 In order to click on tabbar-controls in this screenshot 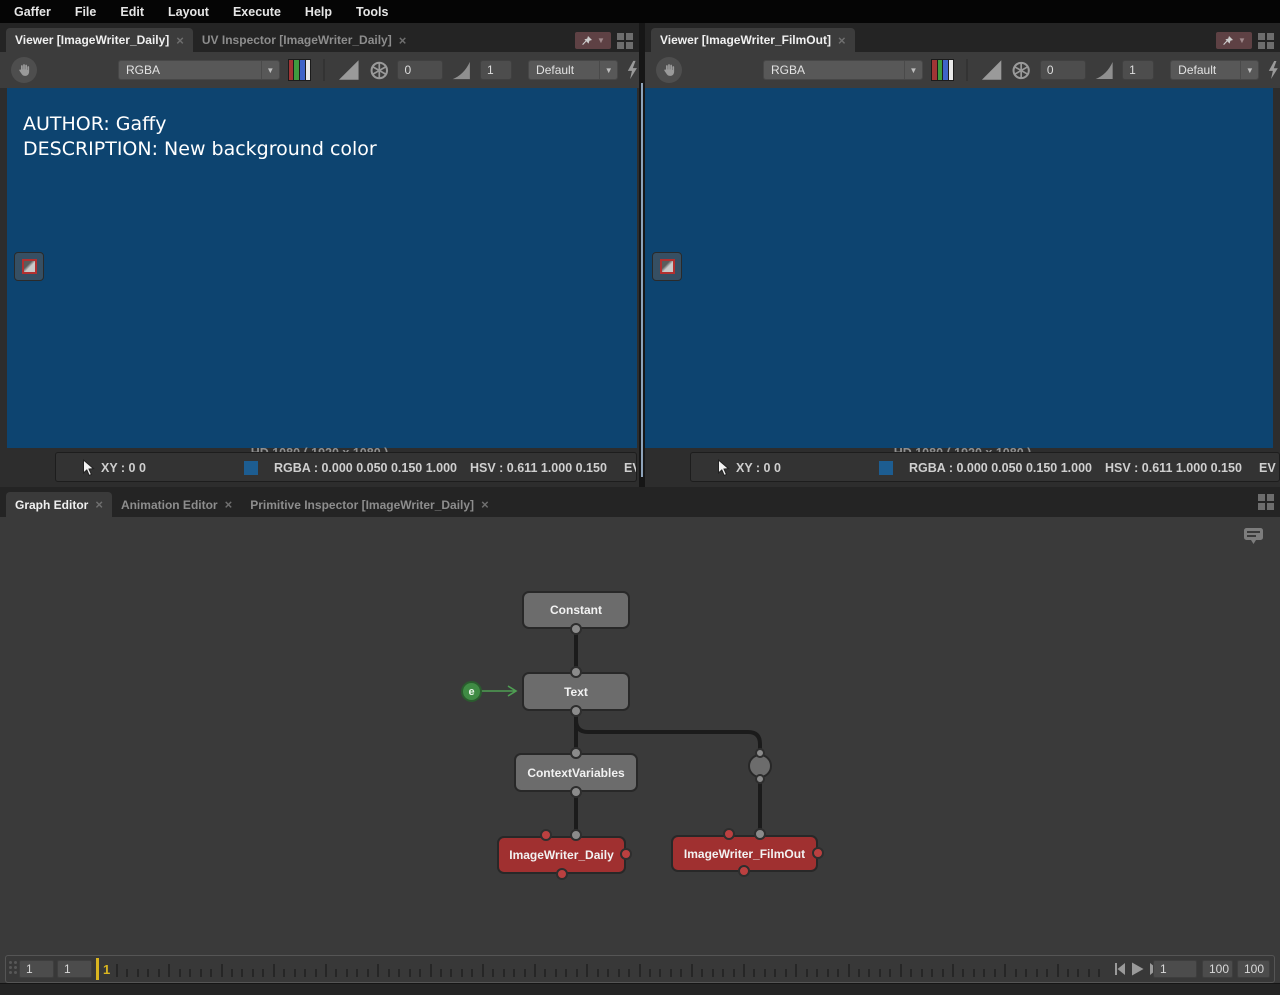, I will do `click(1269, 505)`.